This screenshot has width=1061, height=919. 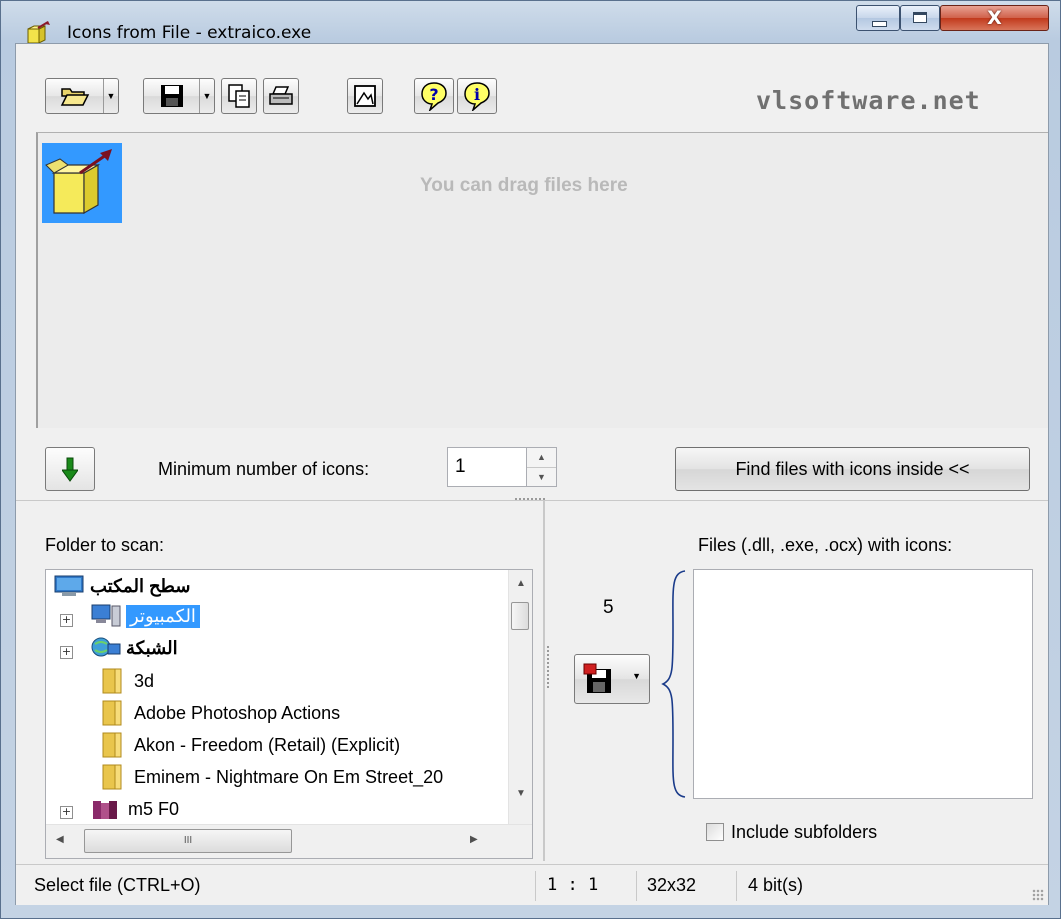 I want to click on files-list-label: Files (.dll, .exe, .ocx) with icons:, so click(x=825, y=545).